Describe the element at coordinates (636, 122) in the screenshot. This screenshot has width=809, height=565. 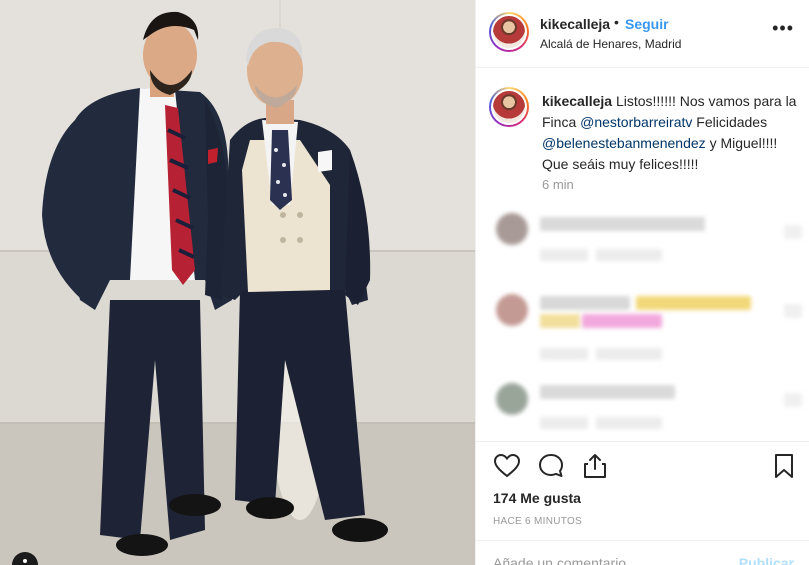
I see `mention-link: @nestorbarreiratv` at that location.